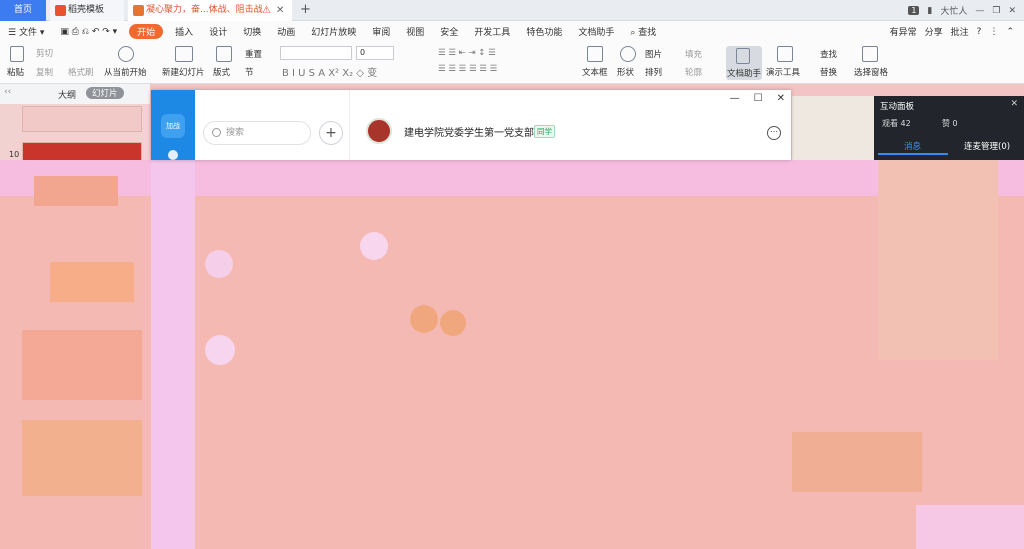  I want to click on select-pane-icon, so click(870, 54).